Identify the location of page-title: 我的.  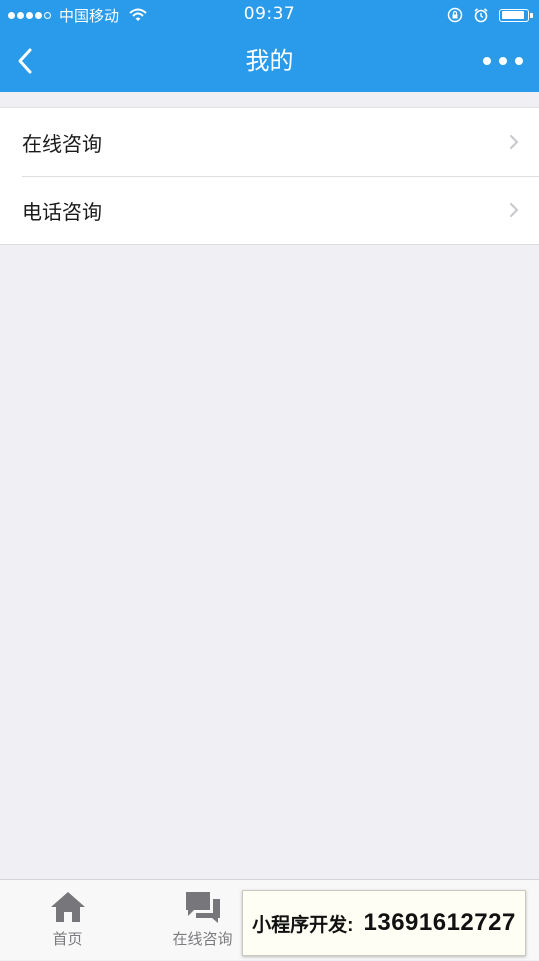
(269, 61).